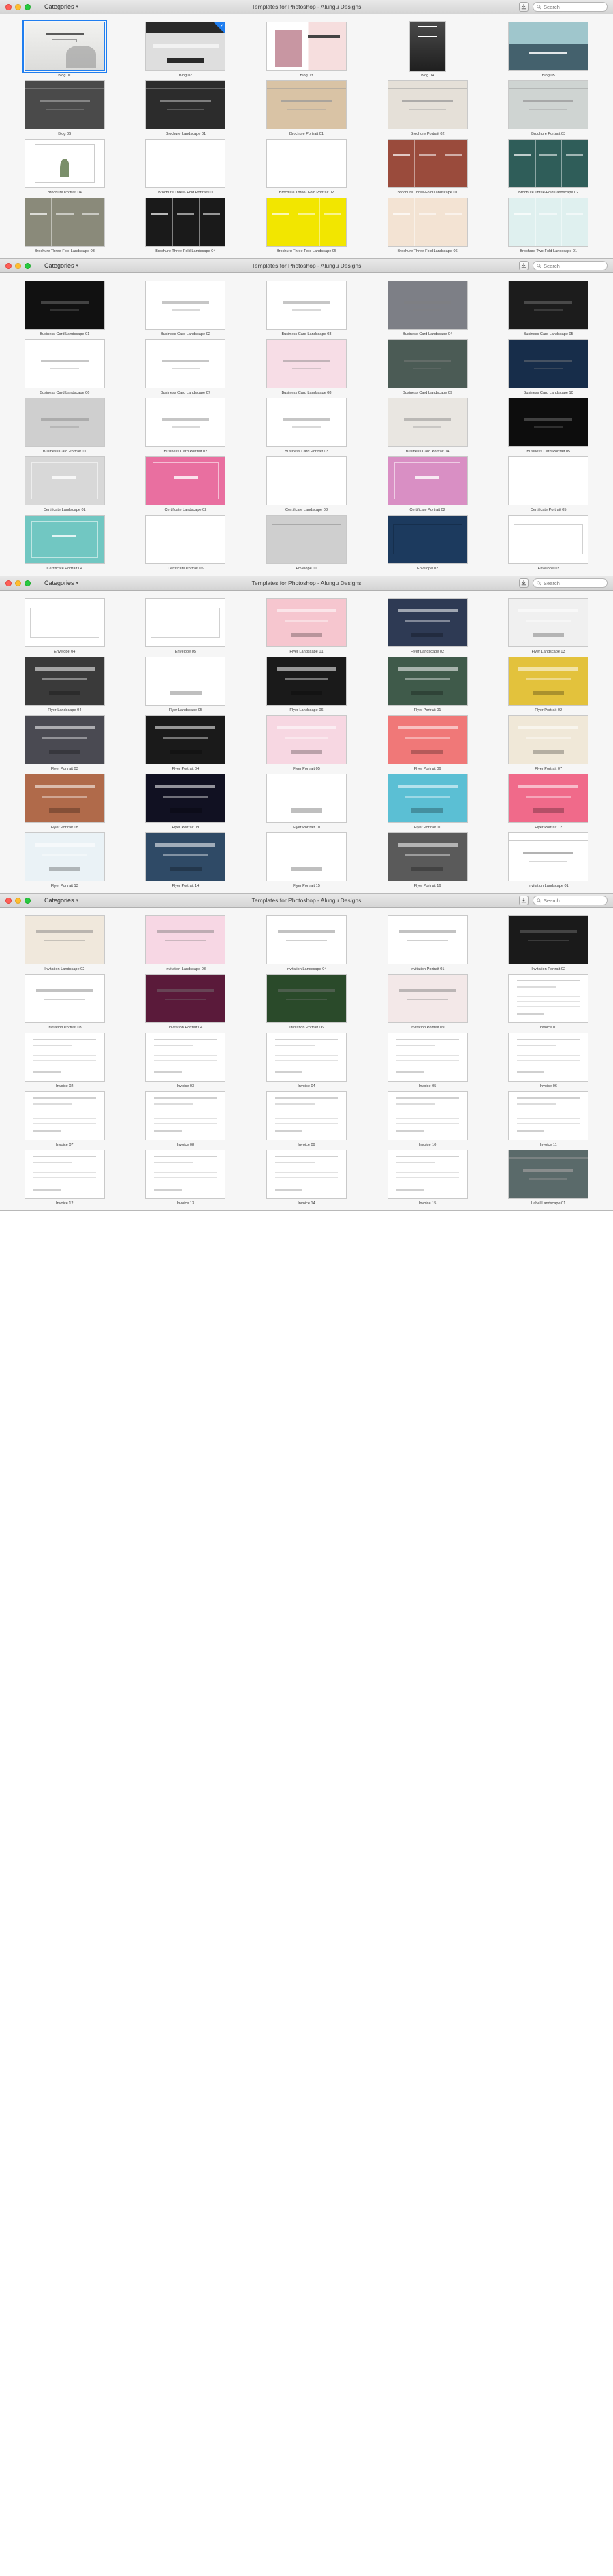  Describe the element at coordinates (306, 308) in the screenshot. I see `template-item: Business Card Landscape 03` at that location.